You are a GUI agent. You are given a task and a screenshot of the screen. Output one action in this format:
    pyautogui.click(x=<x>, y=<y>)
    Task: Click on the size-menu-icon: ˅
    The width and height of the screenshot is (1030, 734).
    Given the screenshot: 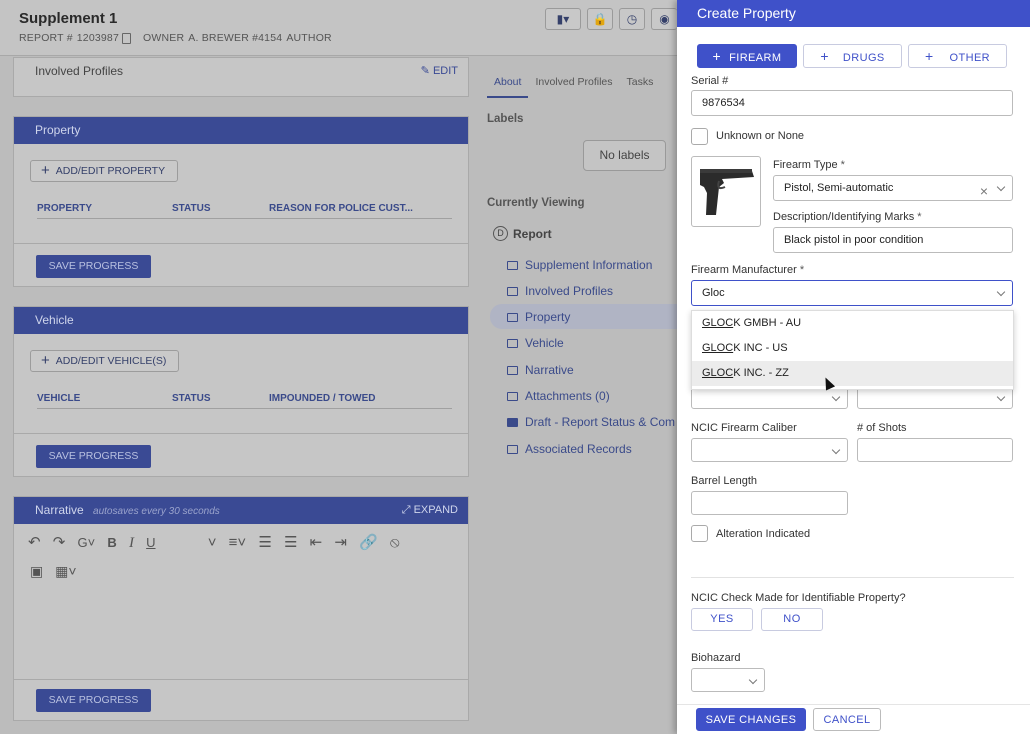 What is the action you would take?
    pyautogui.click(x=212, y=542)
    